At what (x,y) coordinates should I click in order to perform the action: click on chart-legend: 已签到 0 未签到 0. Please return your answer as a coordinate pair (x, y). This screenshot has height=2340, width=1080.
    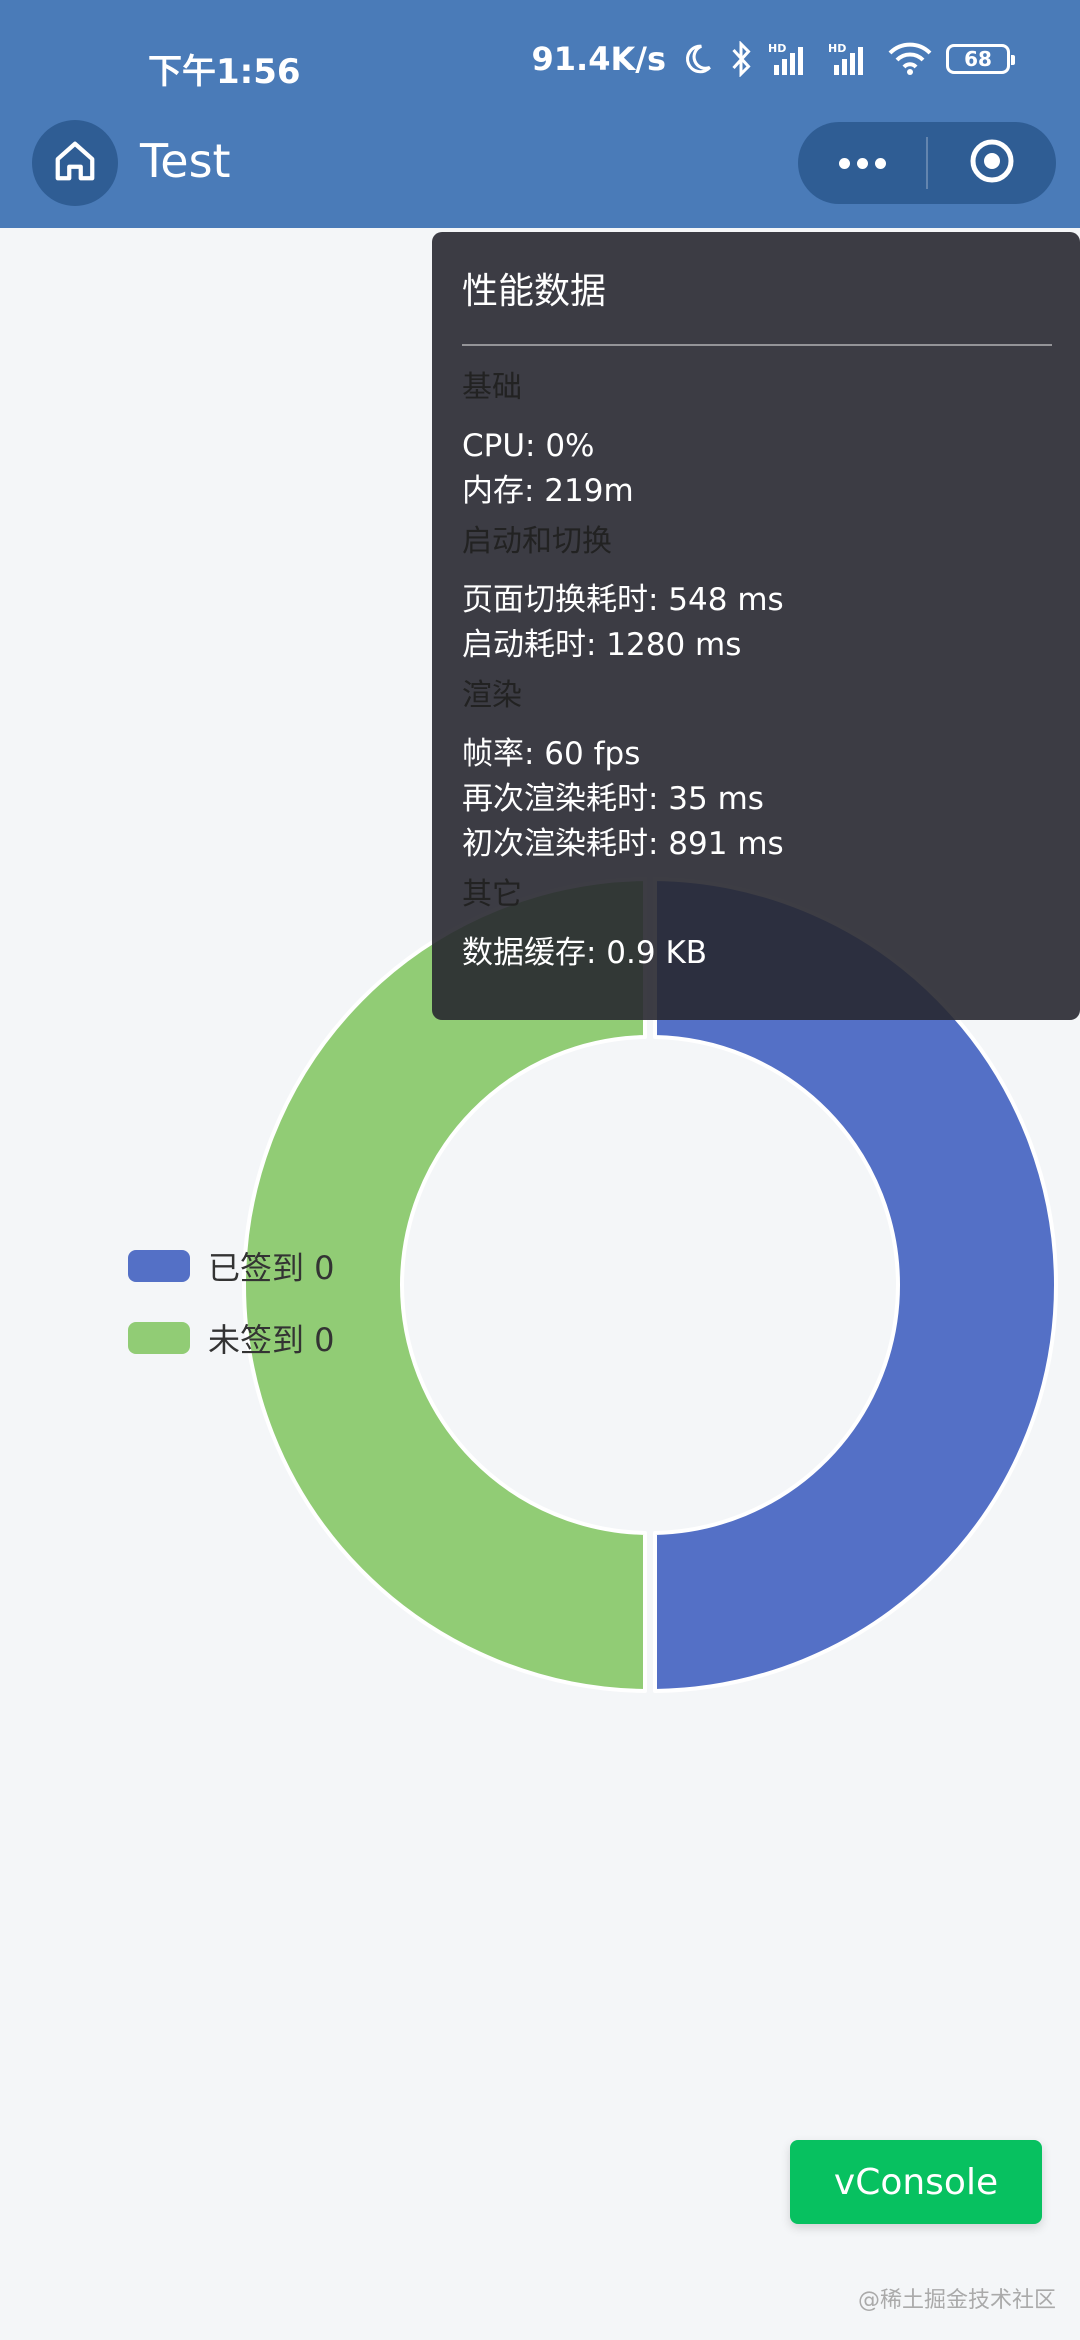
    Looking at the image, I should click on (231, 1302).